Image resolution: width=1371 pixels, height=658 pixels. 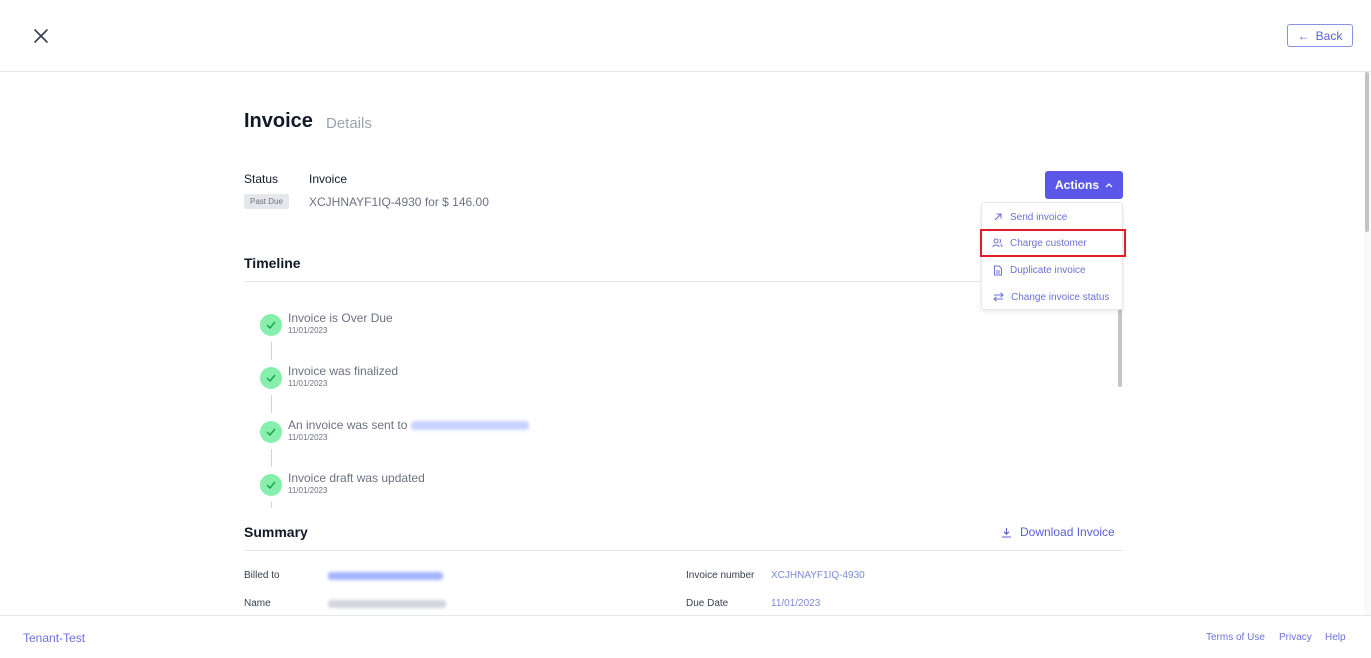 What do you see at coordinates (1039, 217) in the screenshot?
I see `menu-item-label: Send invoice` at bounding box center [1039, 217].